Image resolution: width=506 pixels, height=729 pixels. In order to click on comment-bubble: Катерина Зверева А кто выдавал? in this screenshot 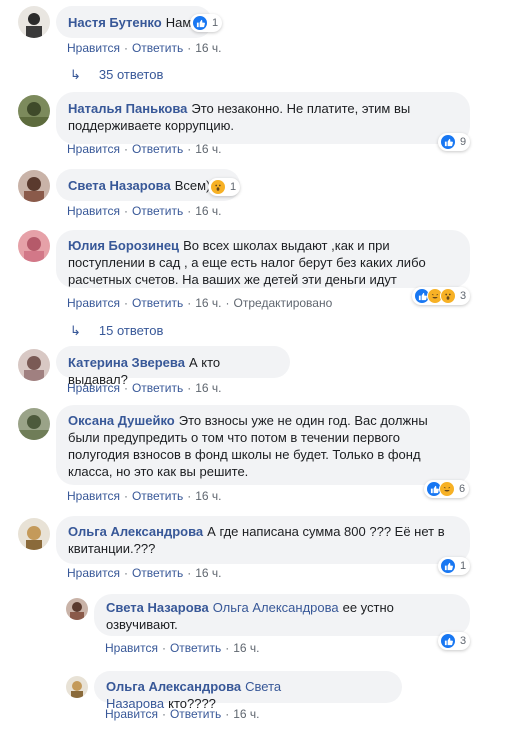, I will do `click(173, 366)`.